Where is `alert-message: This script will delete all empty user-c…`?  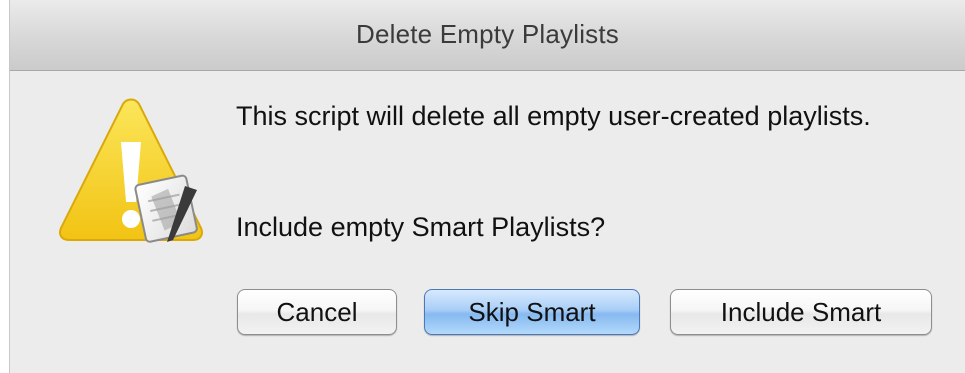 alert-message: This script will delete all empty user-c… is located at coordinates (553, 116).